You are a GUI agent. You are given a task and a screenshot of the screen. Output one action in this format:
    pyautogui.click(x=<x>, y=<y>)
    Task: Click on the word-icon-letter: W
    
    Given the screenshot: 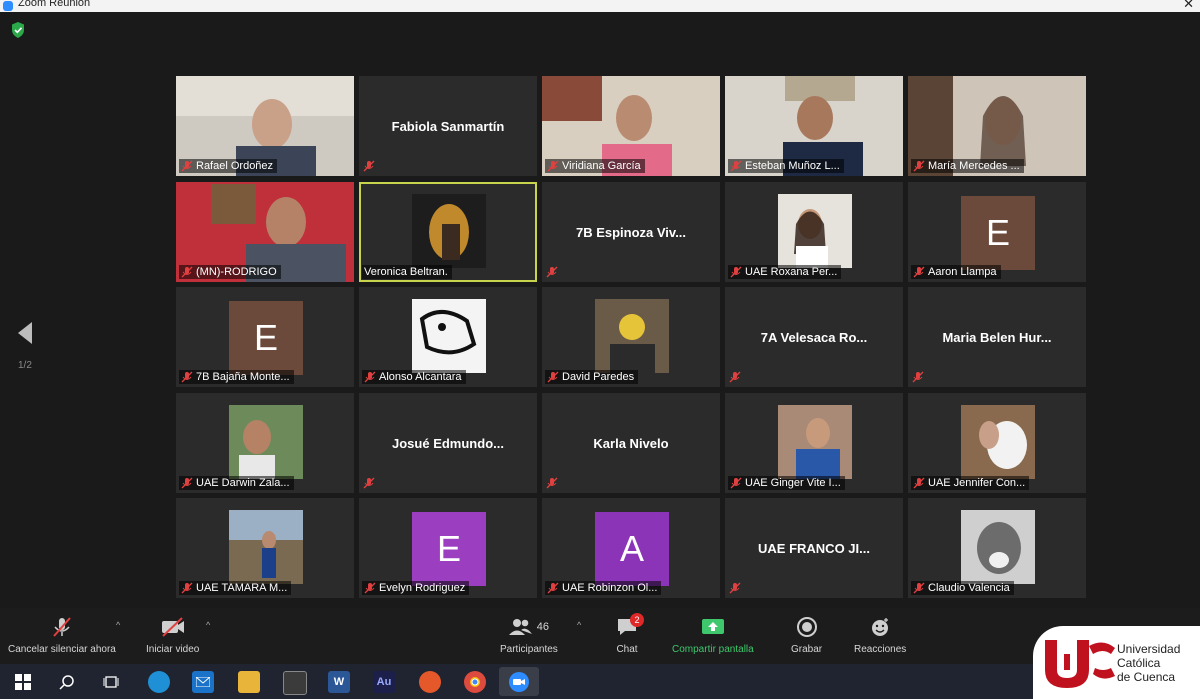 What is the action you would take?
    pyautogui.click(x=339, y=682)
    